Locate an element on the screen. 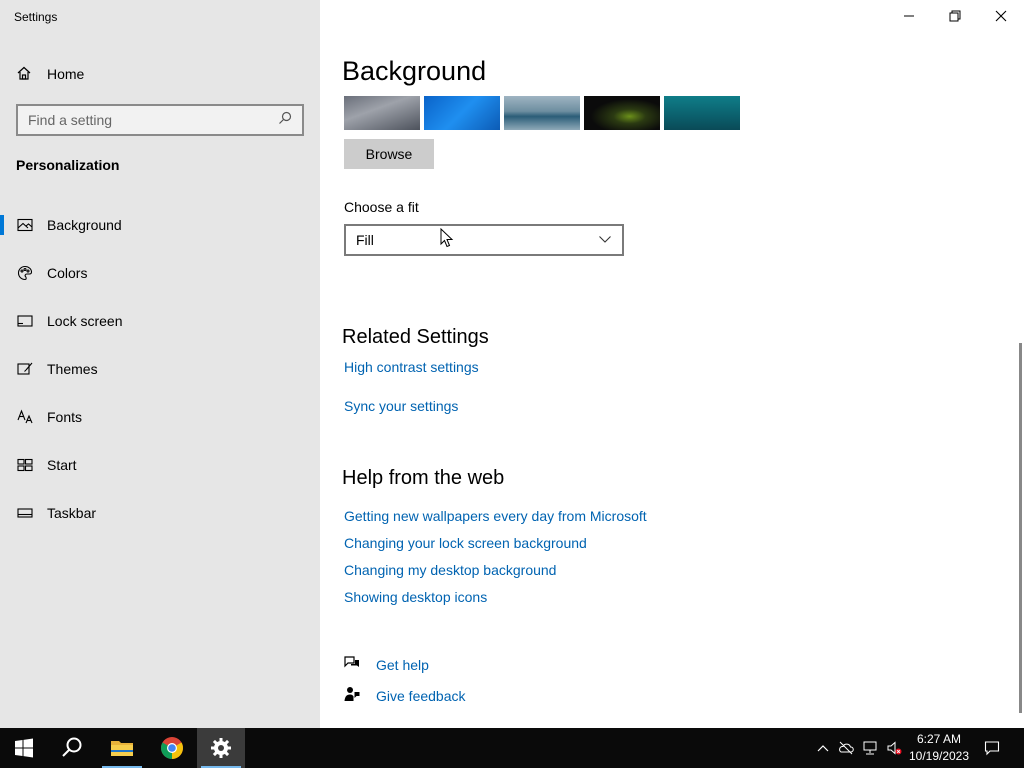 This screenshot has height=768, width=1024. chevron-up-icon is located at coordinates (823, 748).